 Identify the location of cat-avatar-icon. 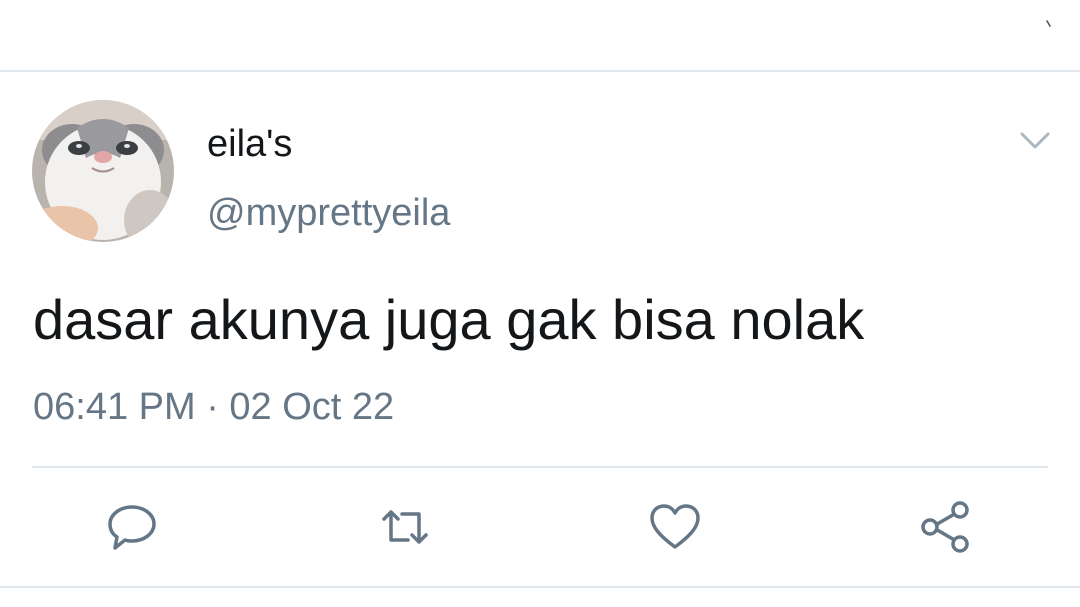
(103, 171).